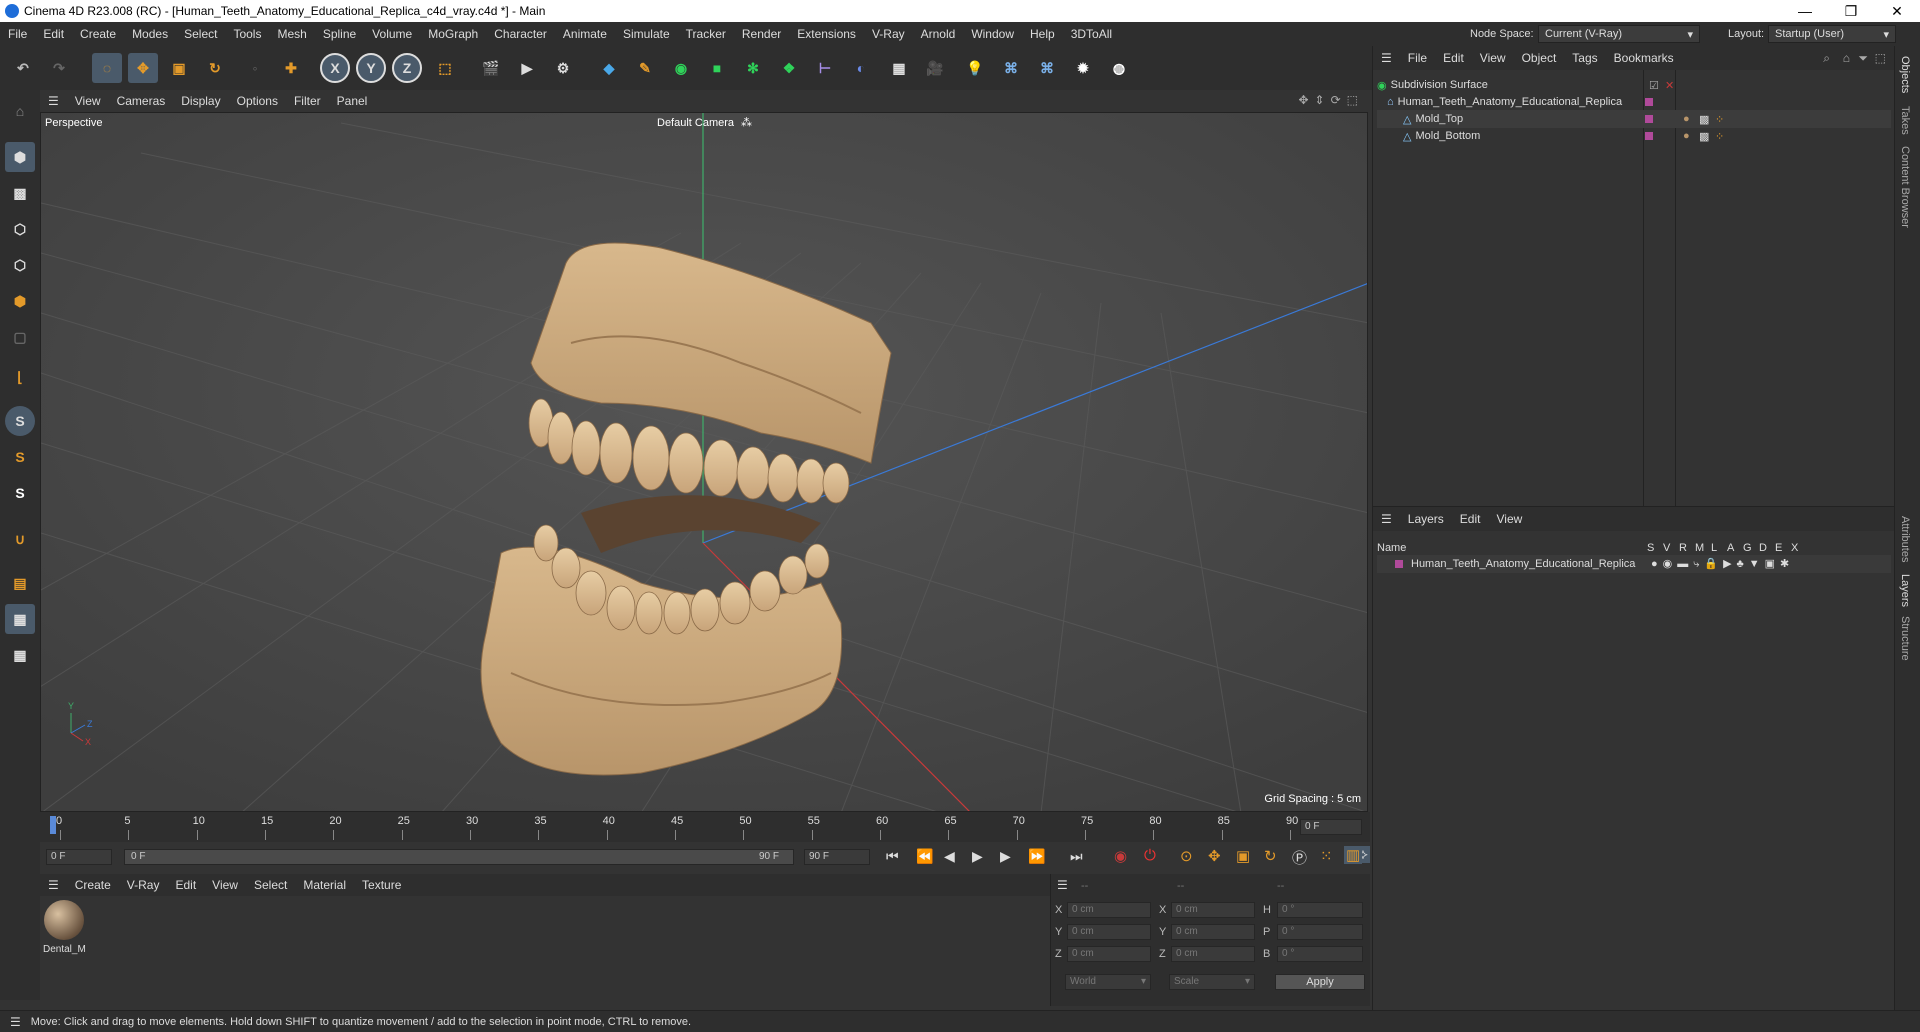  I want to click on go-to-end-icon: ⏭, so click(1076, 856).